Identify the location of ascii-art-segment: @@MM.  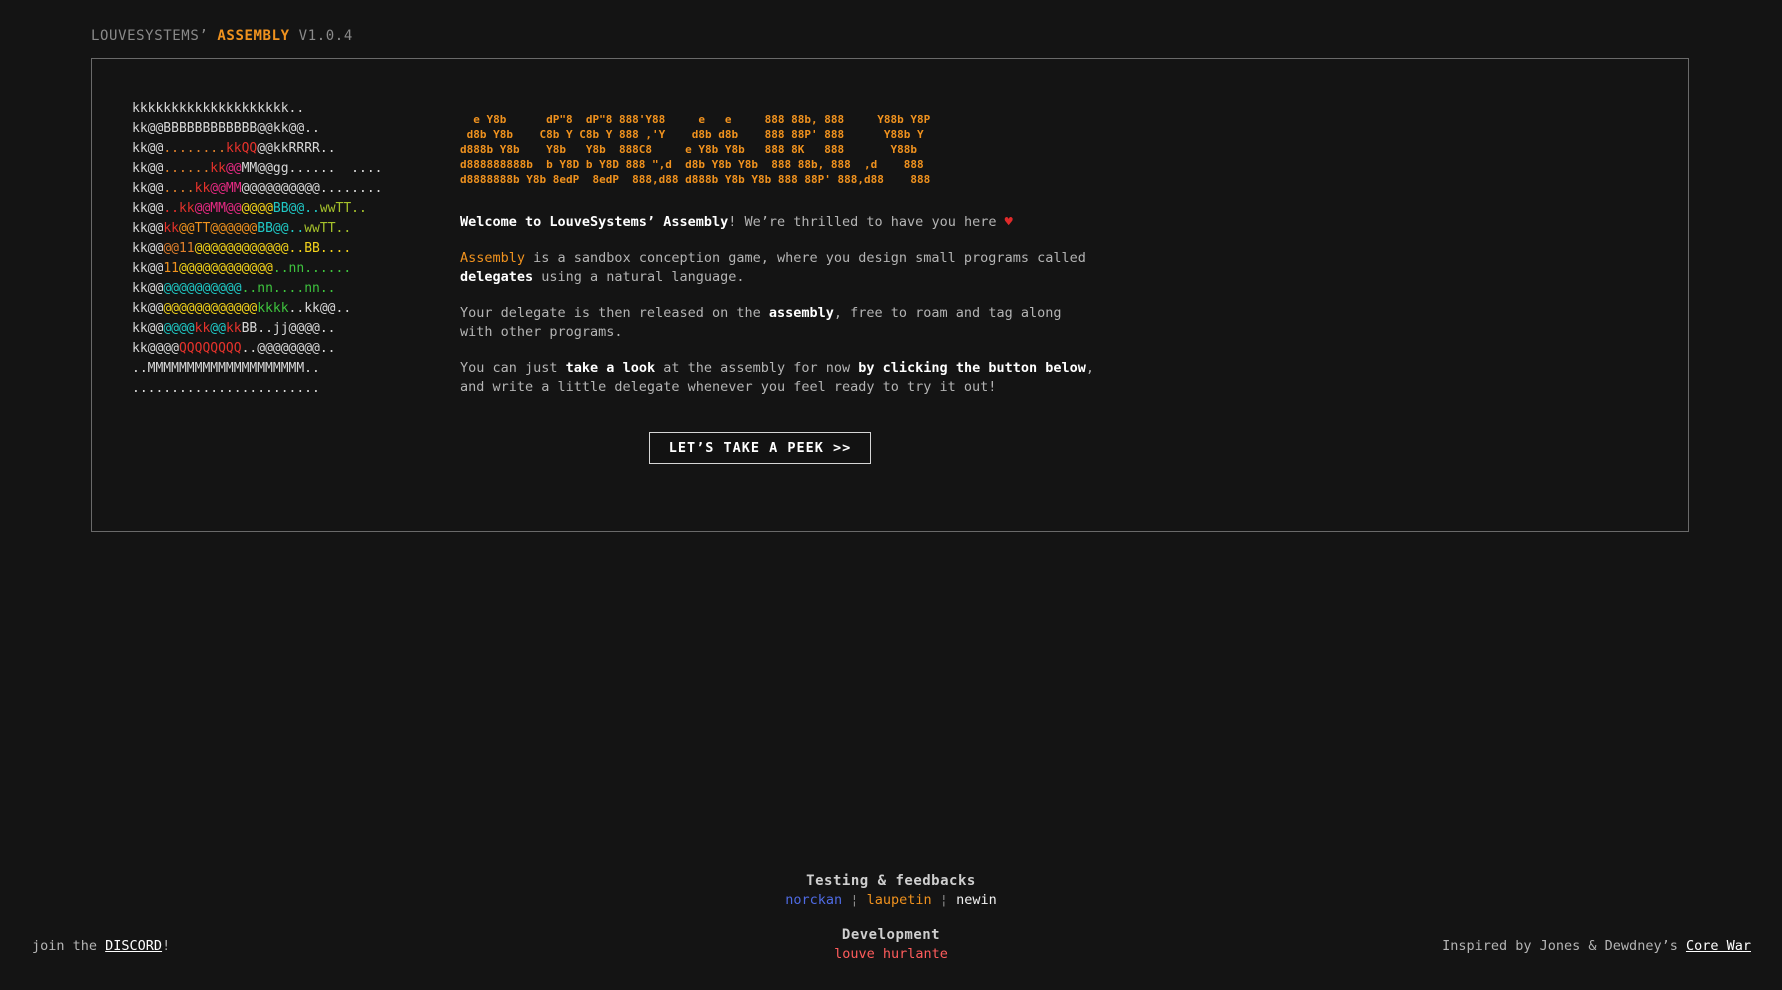
(226, 188).